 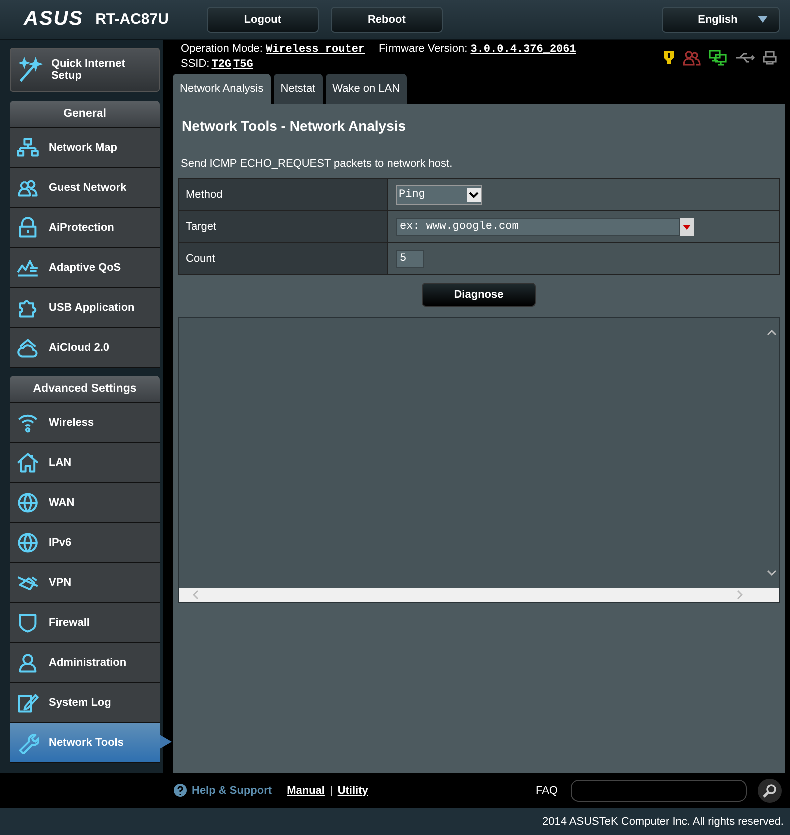 I want to click on caret-icon, so click(x=763, y=19).